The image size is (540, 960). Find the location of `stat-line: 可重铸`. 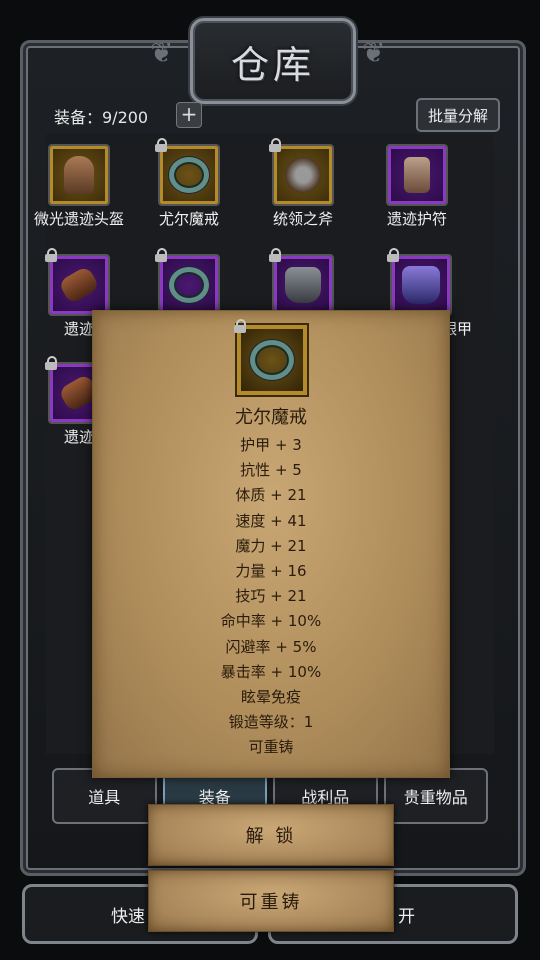

stat-line: 可重铸 is located at coordinates (271, 747).